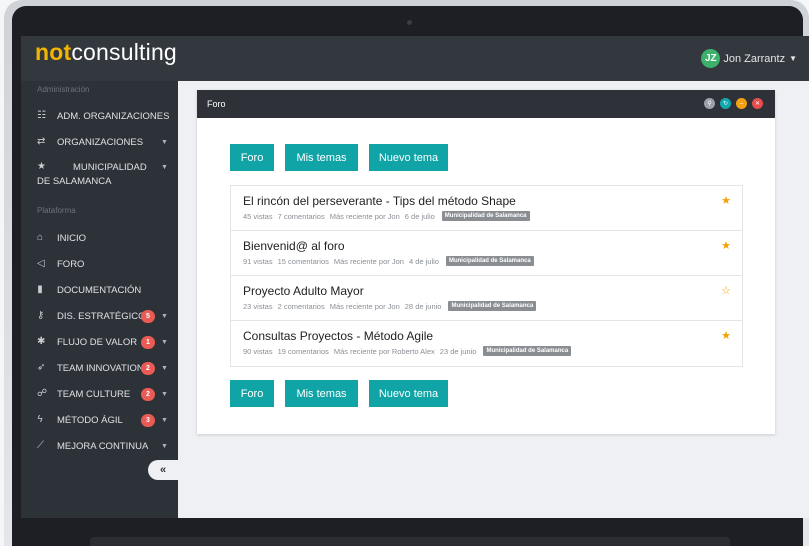 This screenshot has width=809, height=546. I want to click on rocket-icon: ➶, so click(41, 367).